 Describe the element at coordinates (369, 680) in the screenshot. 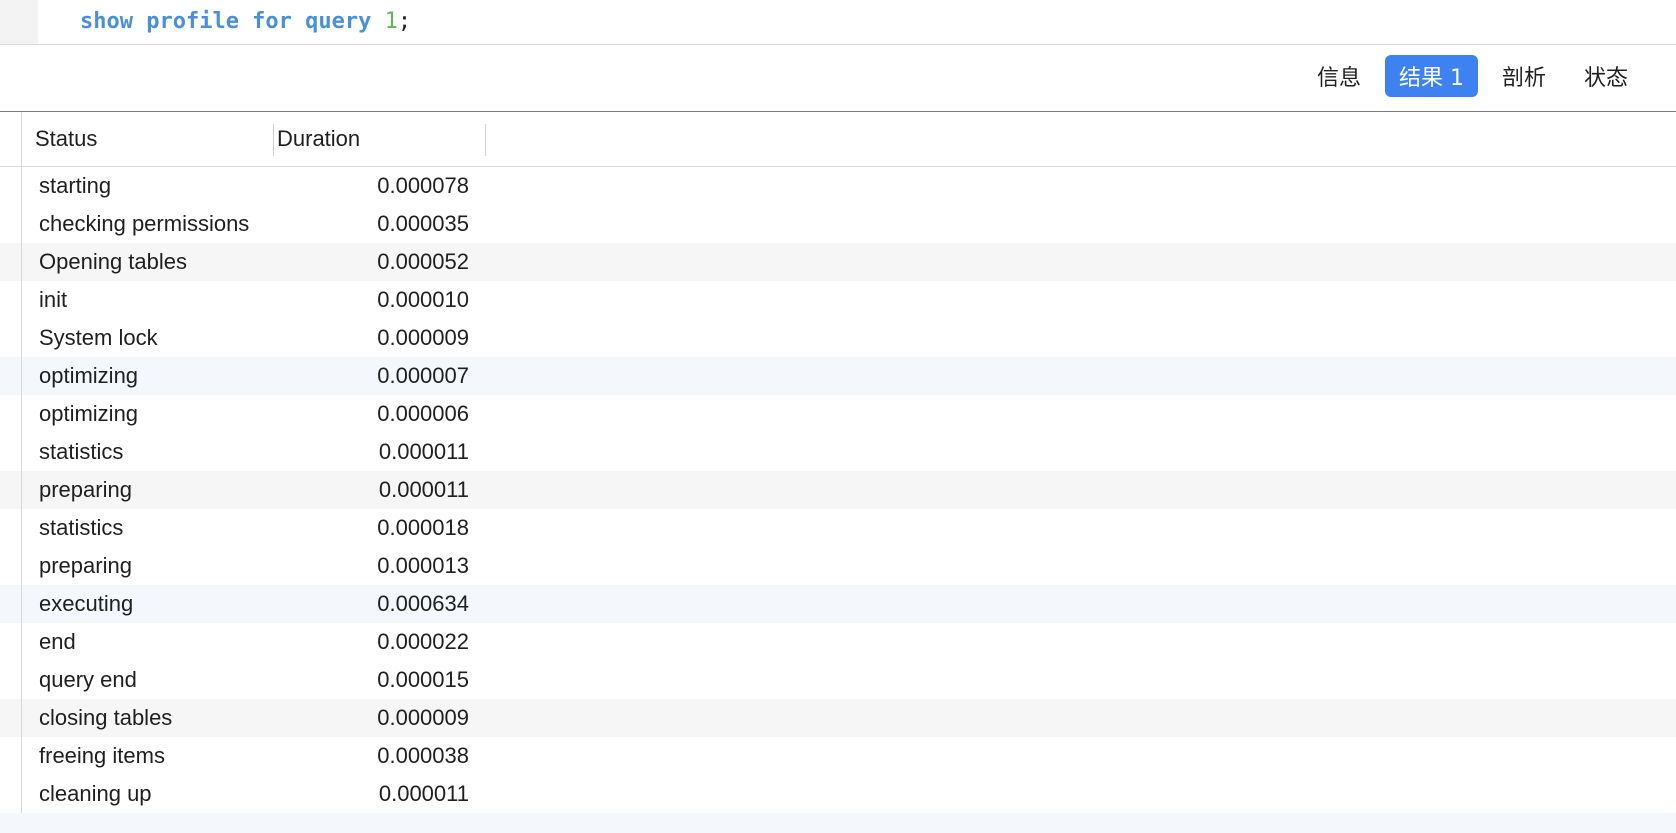

I see `cell-duration: 0.000015` at that location.